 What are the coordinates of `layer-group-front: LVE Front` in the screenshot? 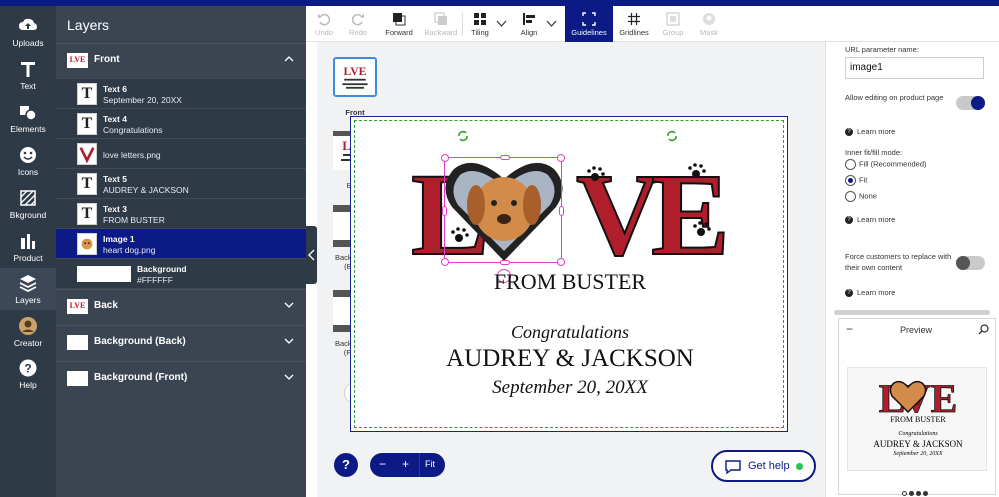 It's located at (181, 60).